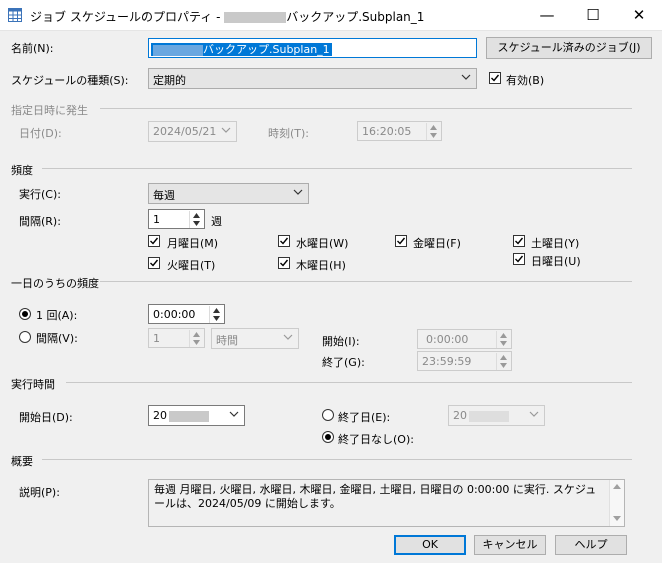 Image resolution: width=662 pixels, height=563 pixels. Describe the element at coordinates (185, 131) in the screenshot. I see `one-time-date-value: 2024/05/21` at that location.